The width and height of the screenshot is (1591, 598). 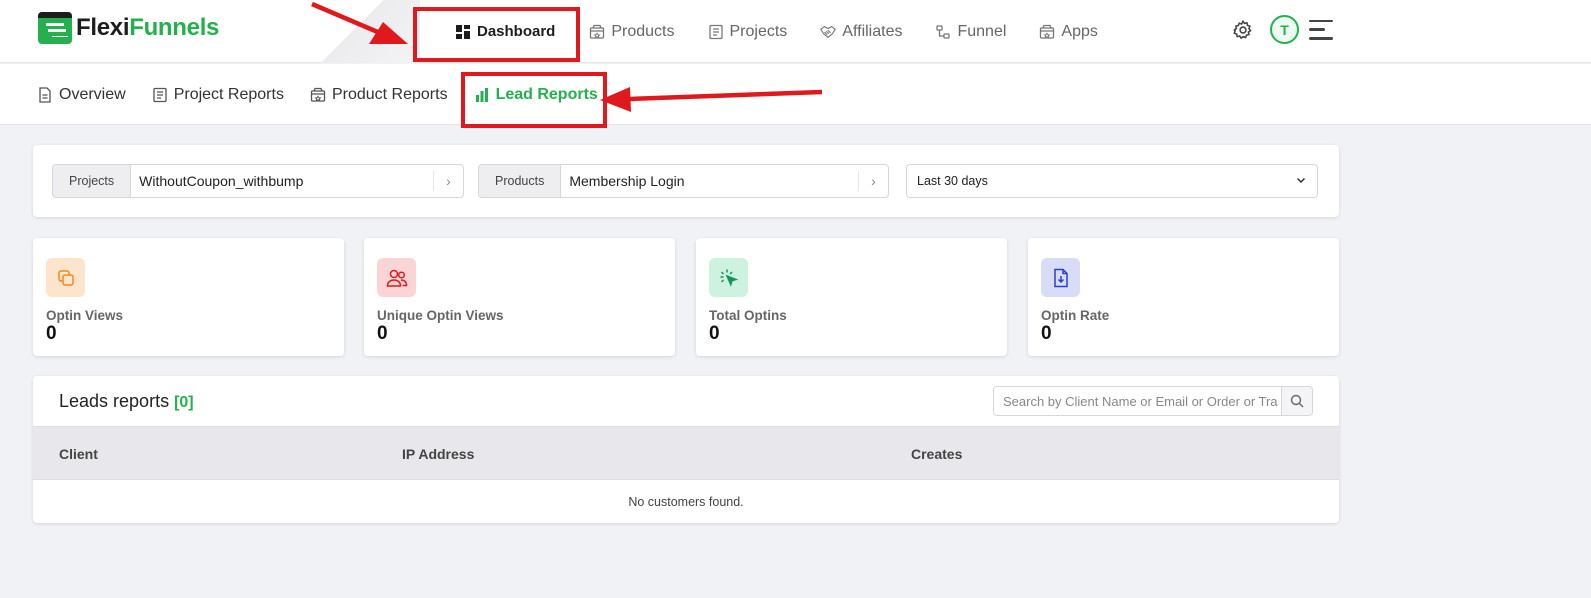 What do you see at coordinates (1047, 32) in the screenshot?
I see `apps-icon` at bounding box center [1047, 32].